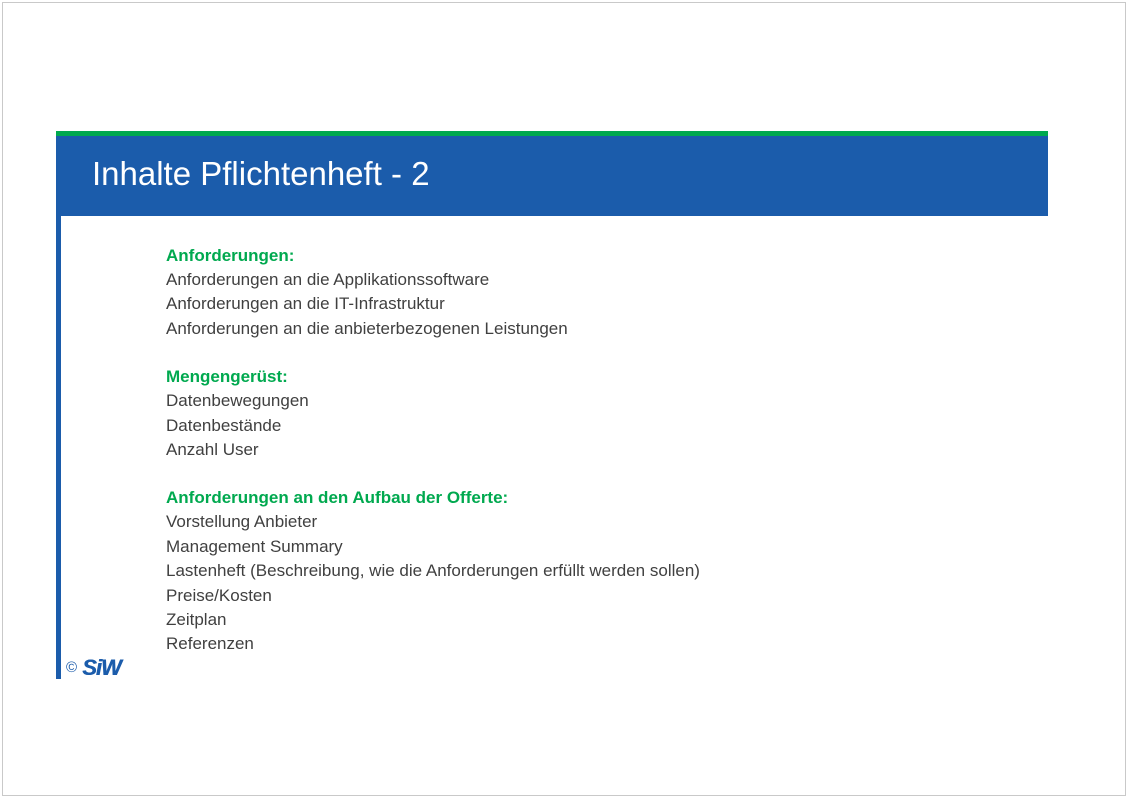 Image resolution: width=1128 pixels, height=802 pixels. What do you see at coordinates (337, 498) in the screenshot?
I see `section-heading: Anforderungen an den Aufbau der Offerte:` at bounding box center [337, 498].